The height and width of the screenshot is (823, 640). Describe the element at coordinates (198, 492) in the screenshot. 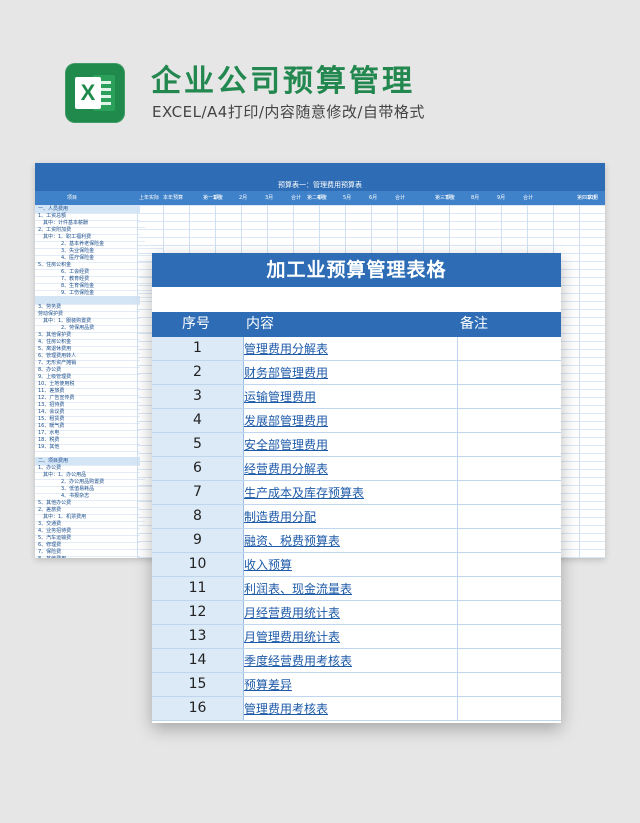

I see `row-index: 7` at that location.